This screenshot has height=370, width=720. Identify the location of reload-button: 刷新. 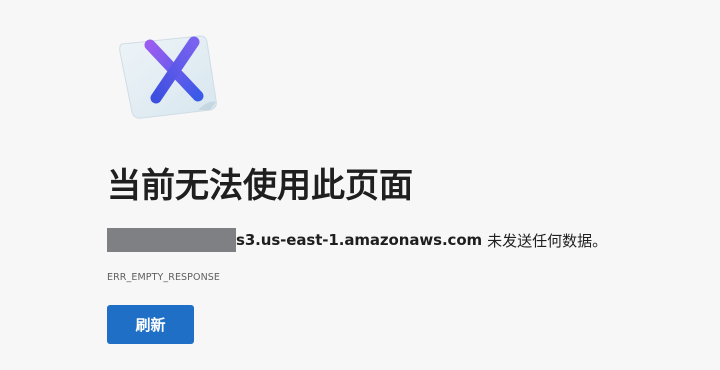
(150, 324).